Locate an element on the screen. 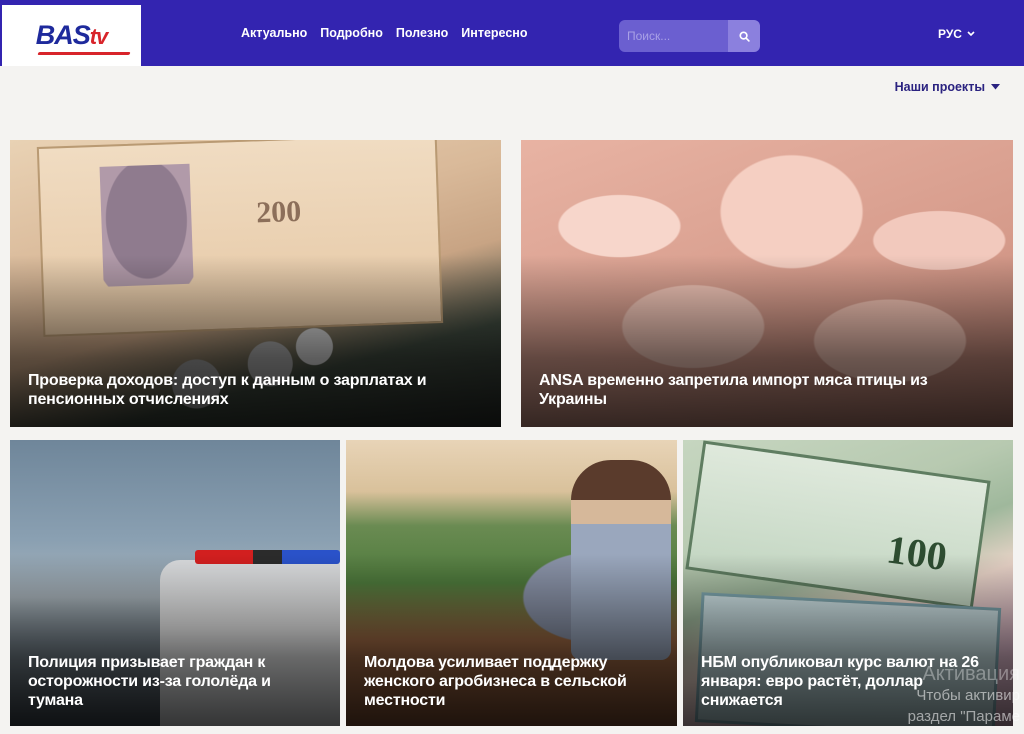 Image resolution: width=1024 pixels, height=734 pixels. banknote-value: 200 is located at coordinates (278, 212).